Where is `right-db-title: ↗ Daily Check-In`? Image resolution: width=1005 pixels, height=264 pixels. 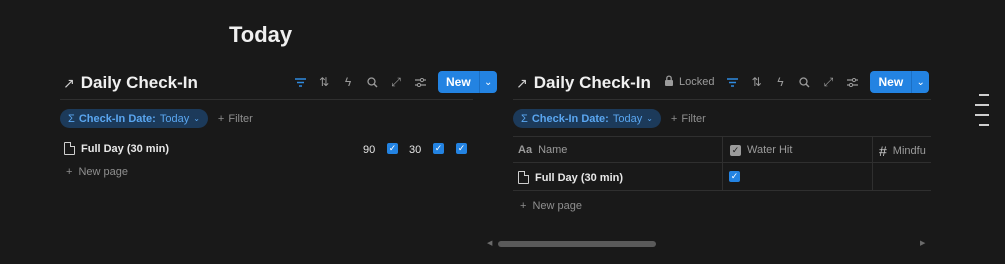 right-db-title: ↗ Daily Check-In is located at coordinates (583, 83).